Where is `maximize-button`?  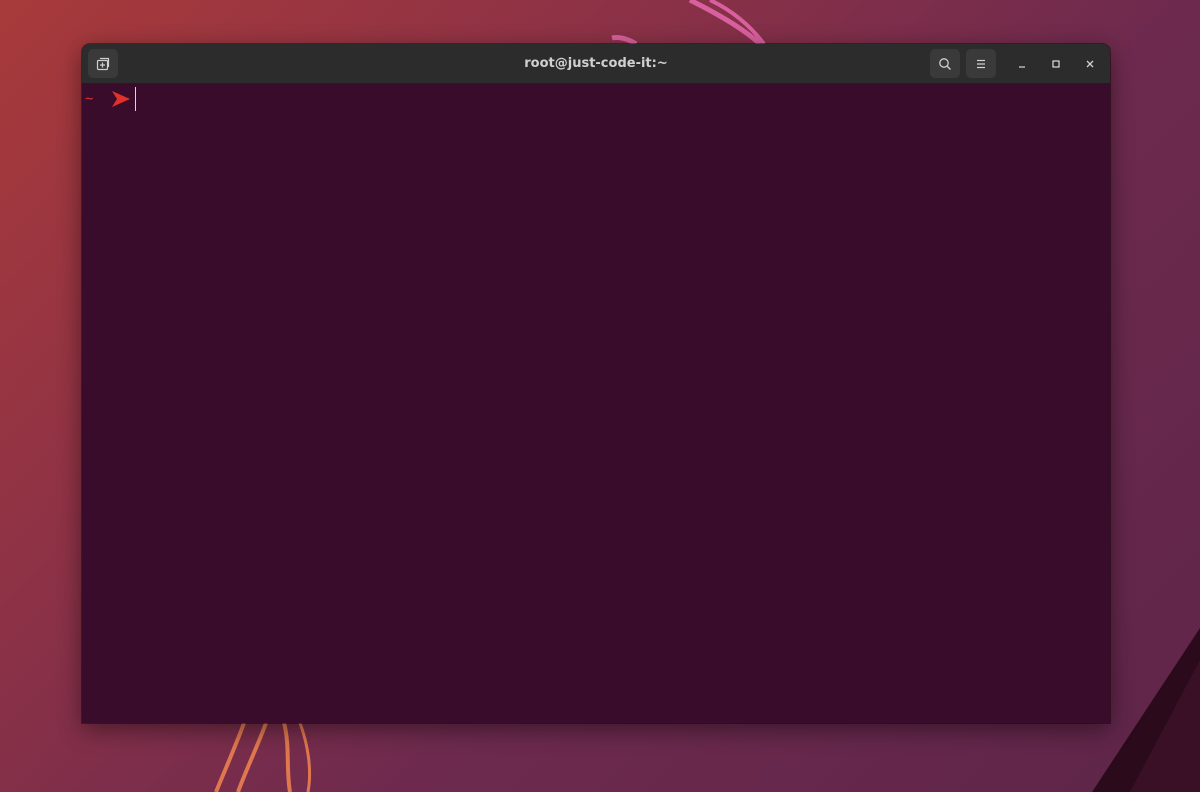
maximize-button is located at coordinates (1056, 64).